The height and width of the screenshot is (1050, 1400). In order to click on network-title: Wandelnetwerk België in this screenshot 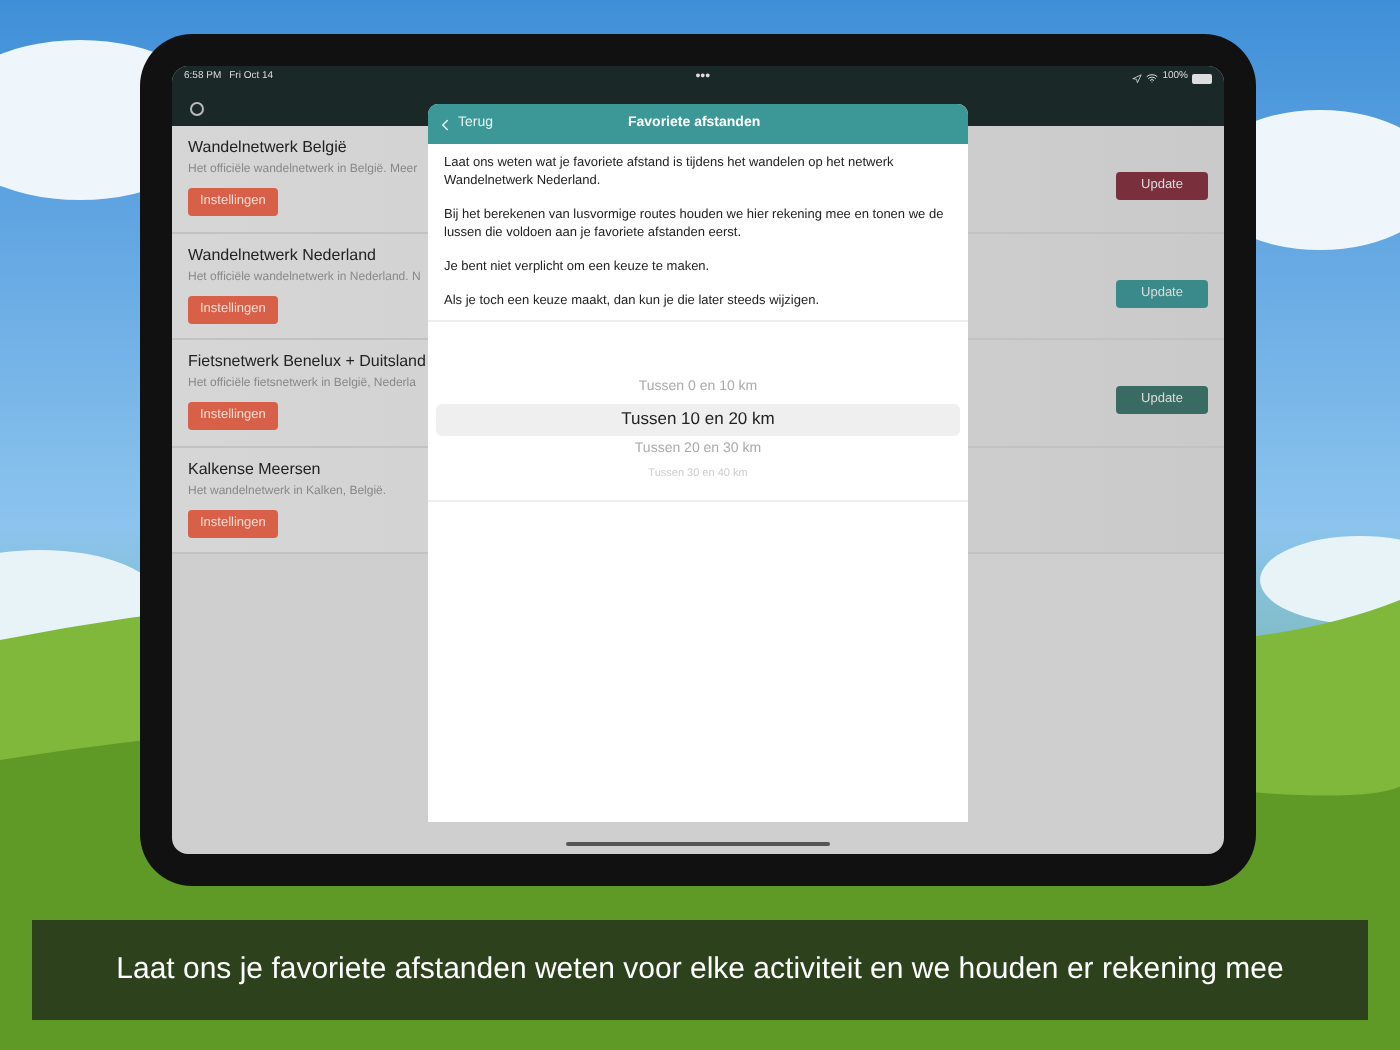, I will do `click(267, 147)`.